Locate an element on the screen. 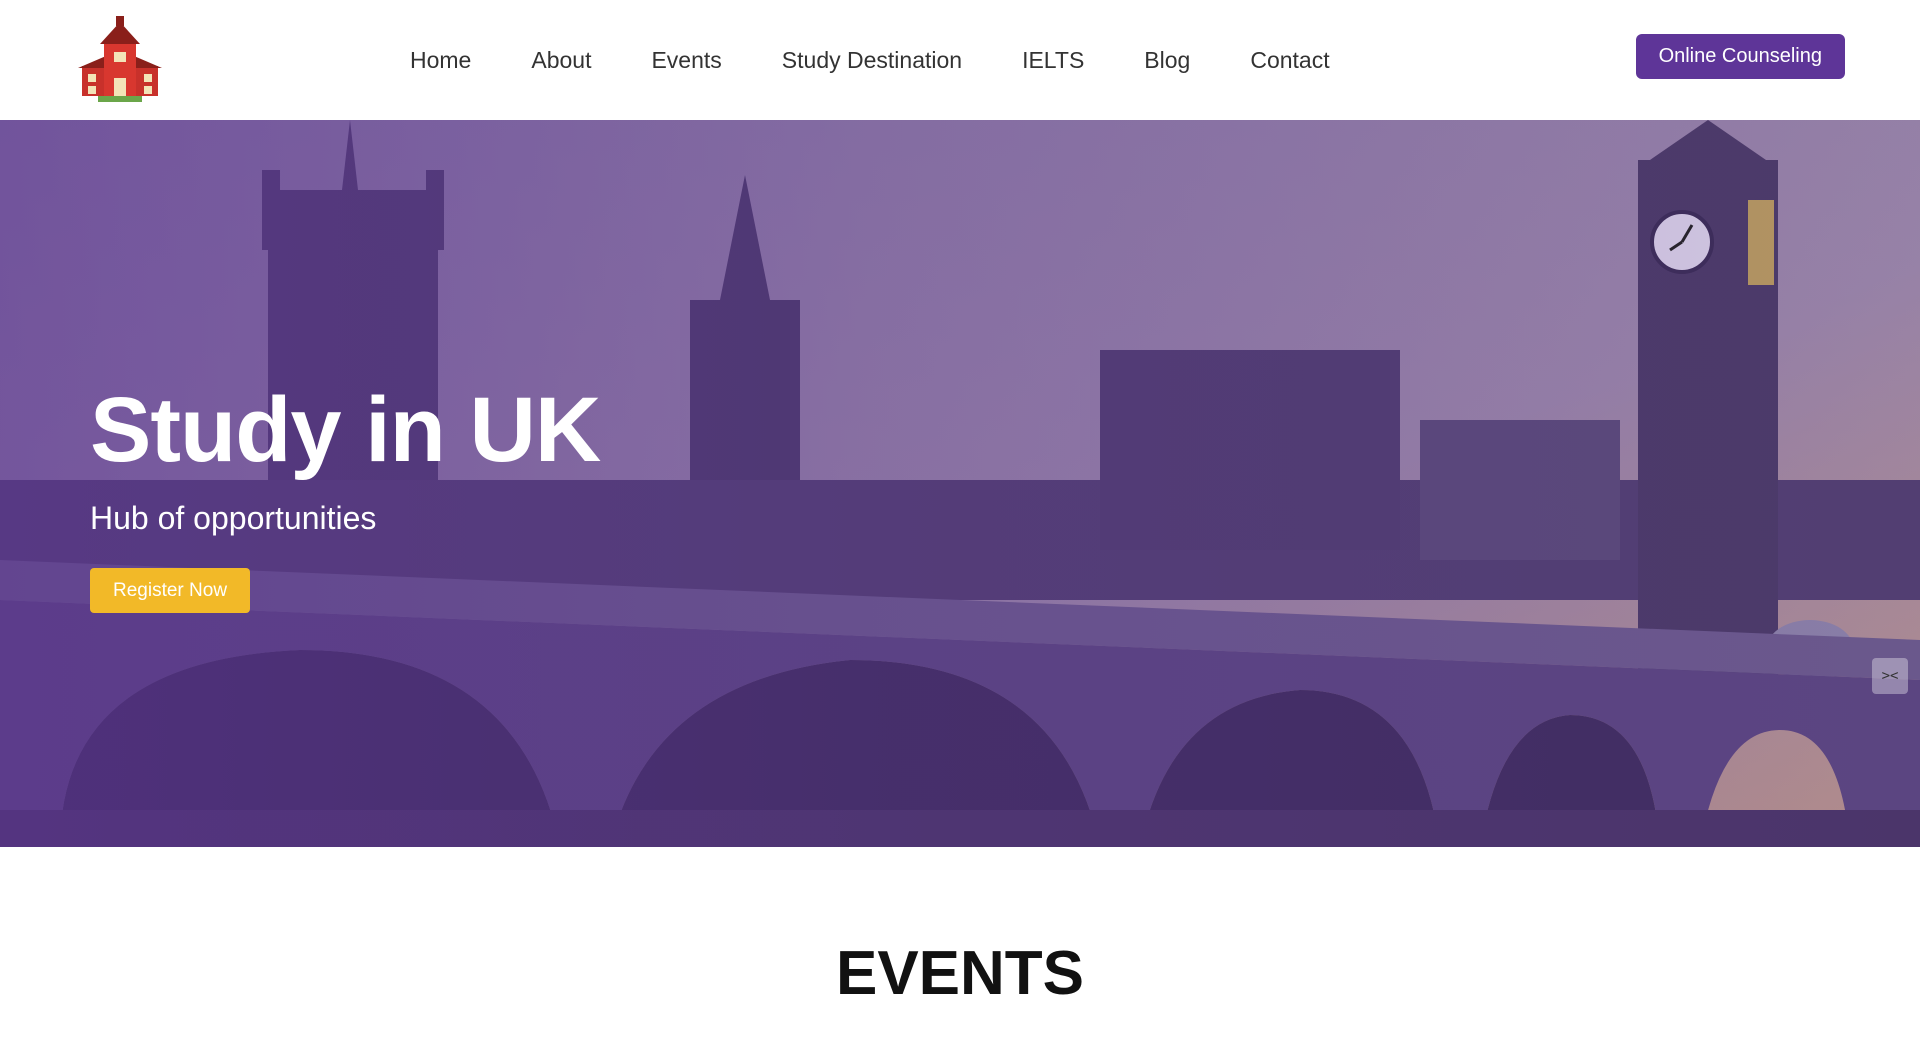  events-section-title: EVENTS is located at coordinates (960, 973).